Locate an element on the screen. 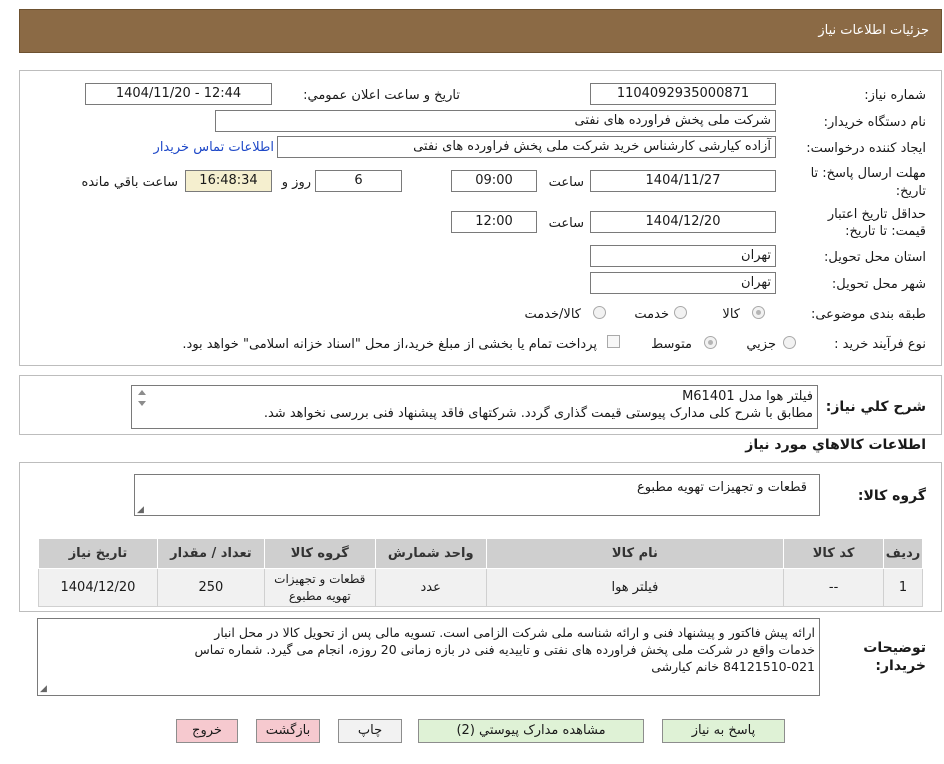  purchase-option-minor: جزيي is located at coordinates (761, 344).